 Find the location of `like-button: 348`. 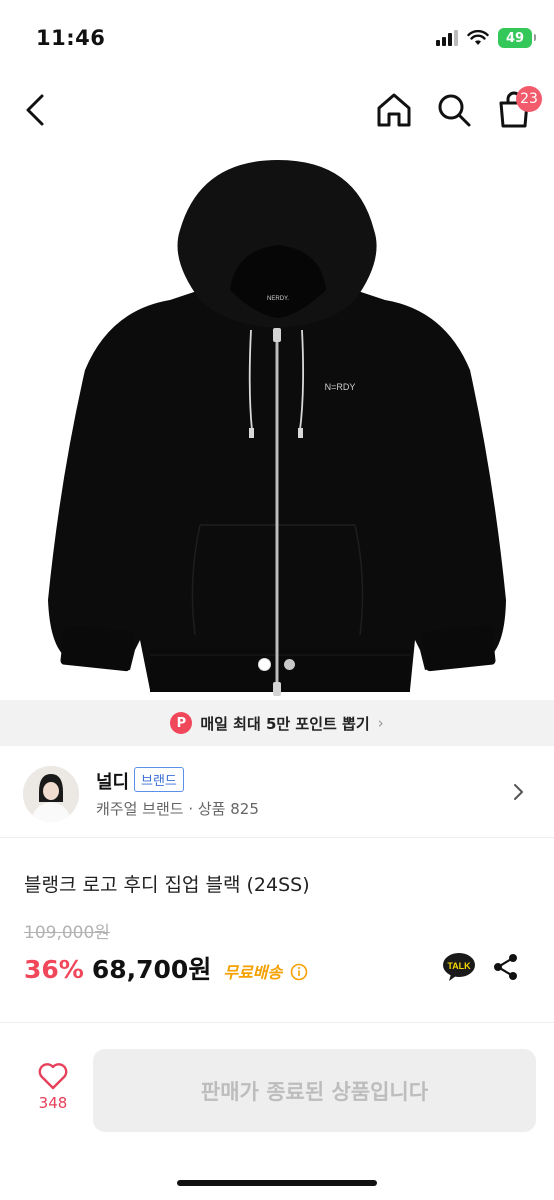

like-button: 348 is located at coordinates (53, 1094).